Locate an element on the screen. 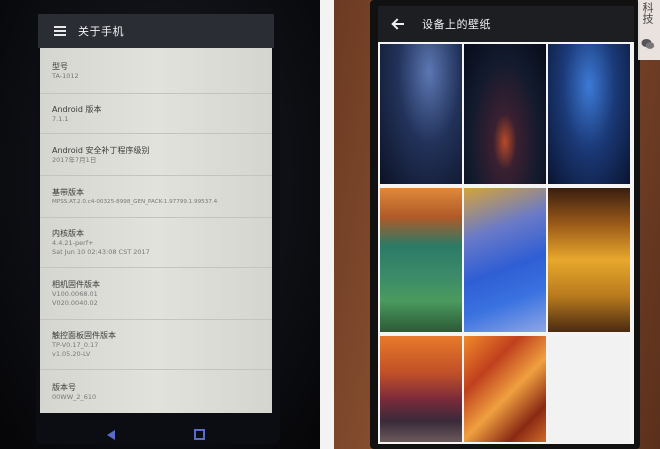 The width and height of the screenshot is (660, 449). item-value: v1.05.20-LV is located at coordinates (71, 354).